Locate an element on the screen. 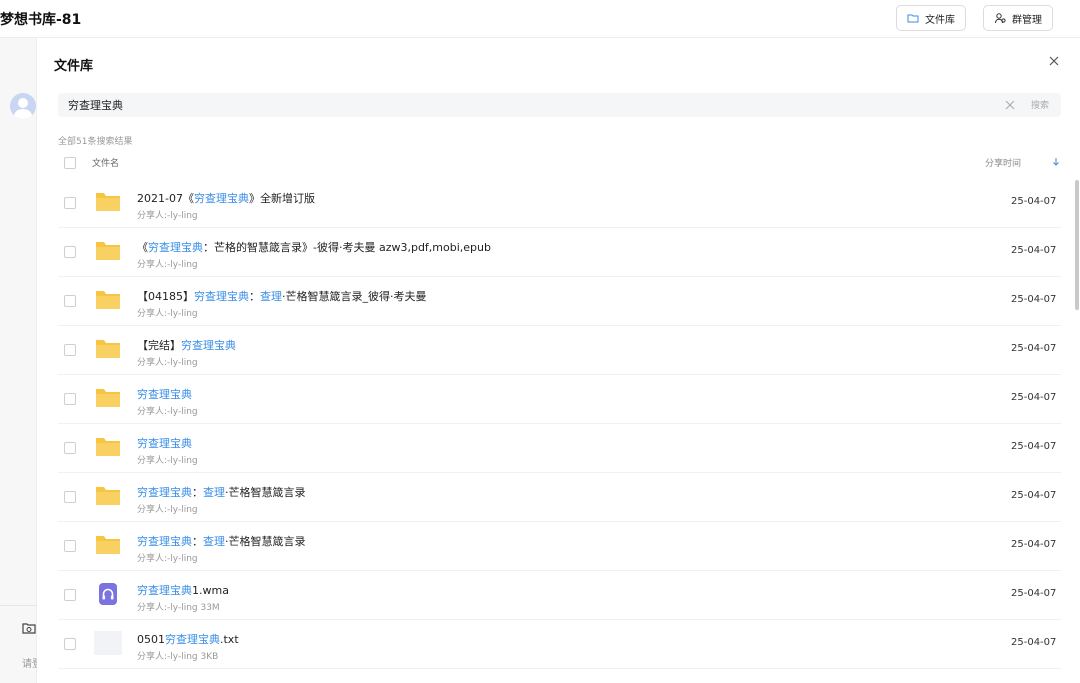 The height and width of the screenshot is (683, 1080). result-count: 全部51条搜索结果 is located at coordinates (95, 142).